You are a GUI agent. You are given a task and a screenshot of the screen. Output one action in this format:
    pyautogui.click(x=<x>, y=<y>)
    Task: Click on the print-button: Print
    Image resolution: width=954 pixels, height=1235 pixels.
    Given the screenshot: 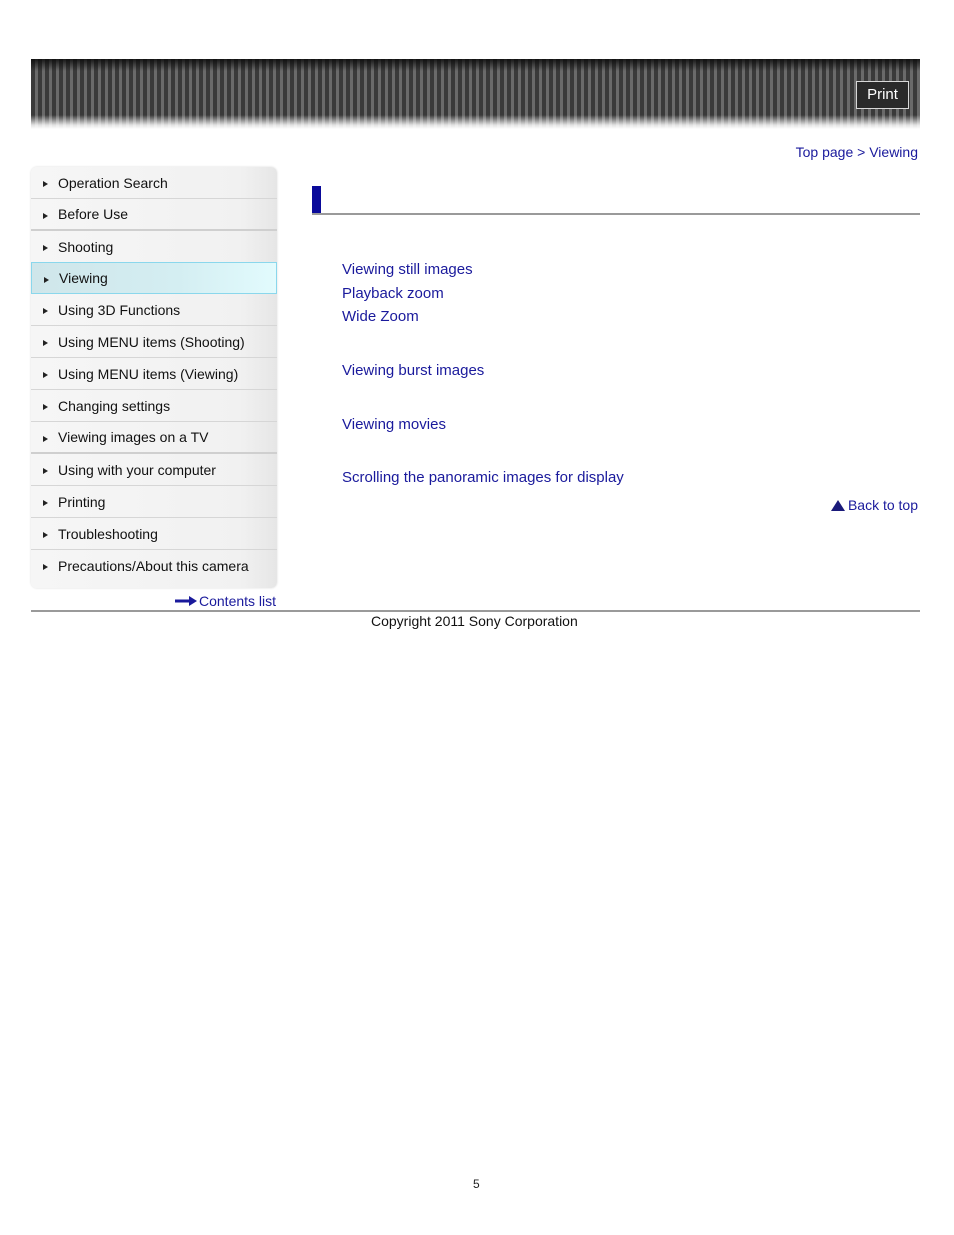 What is the action you would take?
    pyautogui.click(x=882, y=95)
    